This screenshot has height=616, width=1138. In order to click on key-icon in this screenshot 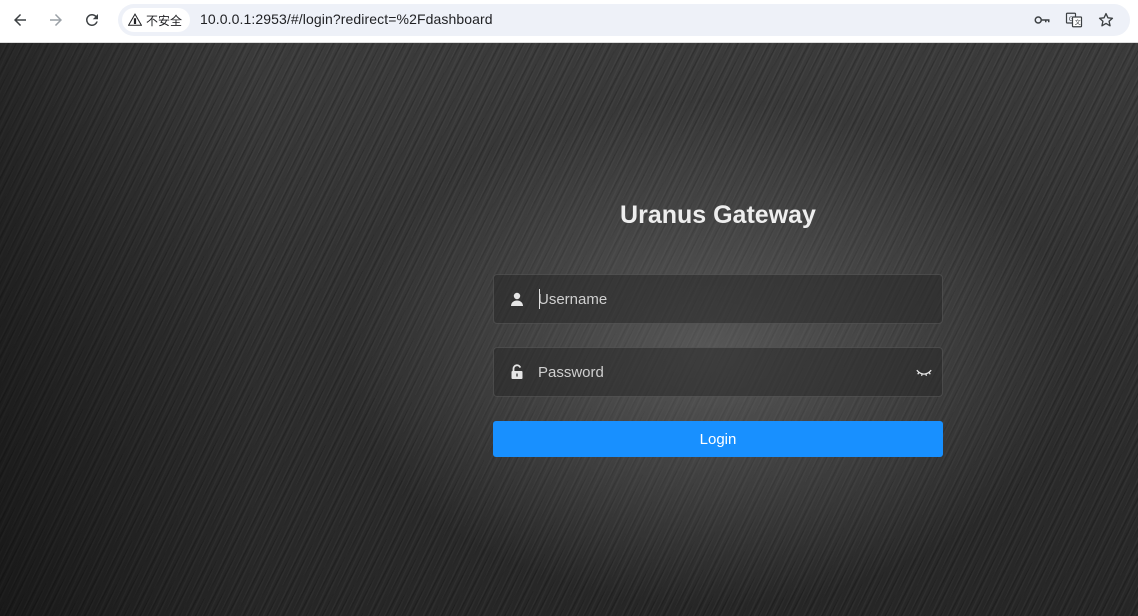, I will do `click(1042, 20)`.